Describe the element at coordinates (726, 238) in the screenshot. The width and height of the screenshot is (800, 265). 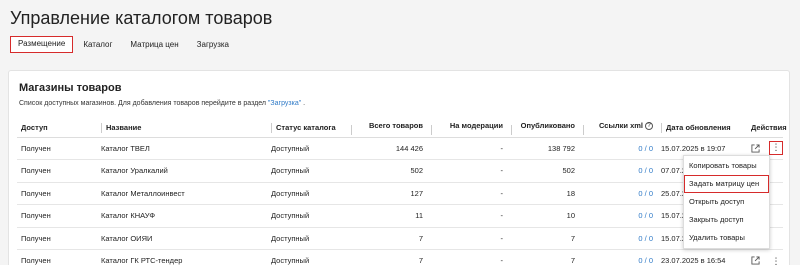
I see `menu-delete-products: Удалить товары` at that location.